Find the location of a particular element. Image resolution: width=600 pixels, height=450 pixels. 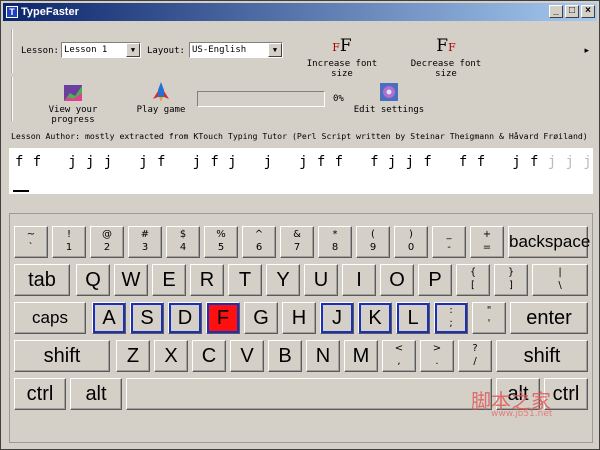

key-3: #3 is located at coordinates (145, 242).